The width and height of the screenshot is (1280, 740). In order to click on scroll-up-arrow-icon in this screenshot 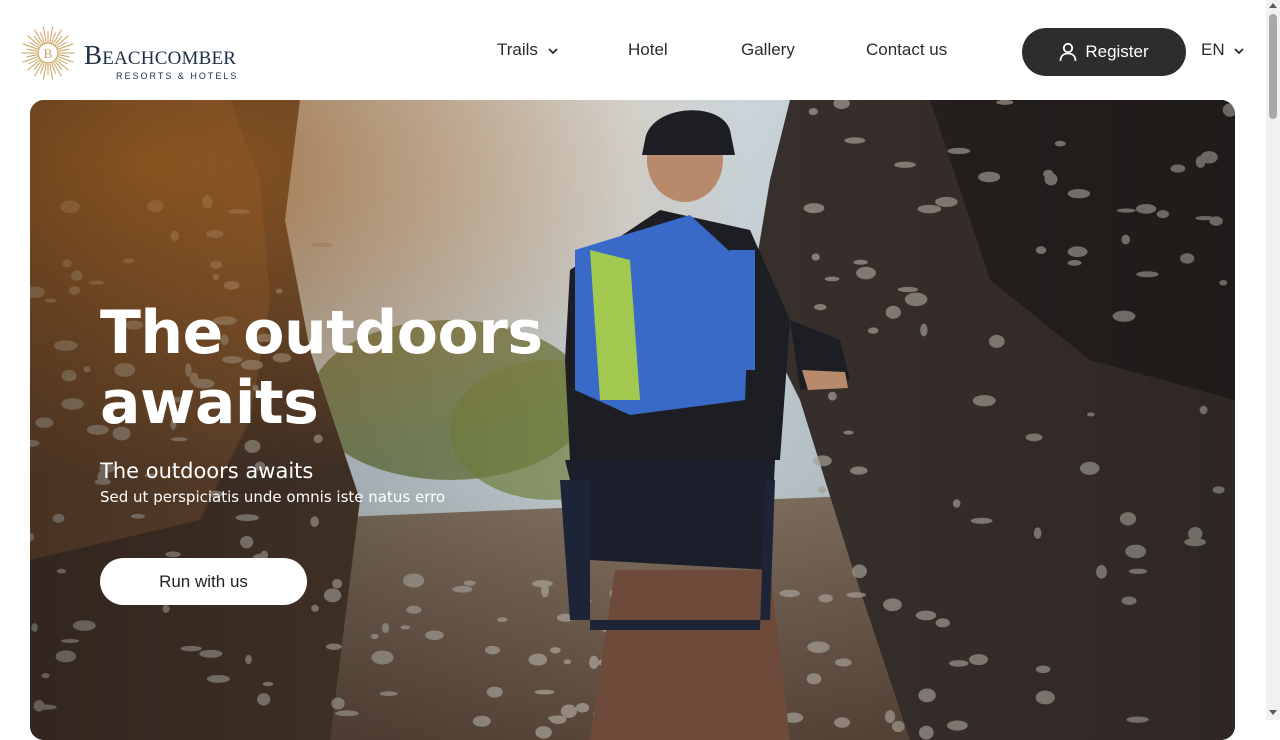, I will do `click(1273, 5)`.